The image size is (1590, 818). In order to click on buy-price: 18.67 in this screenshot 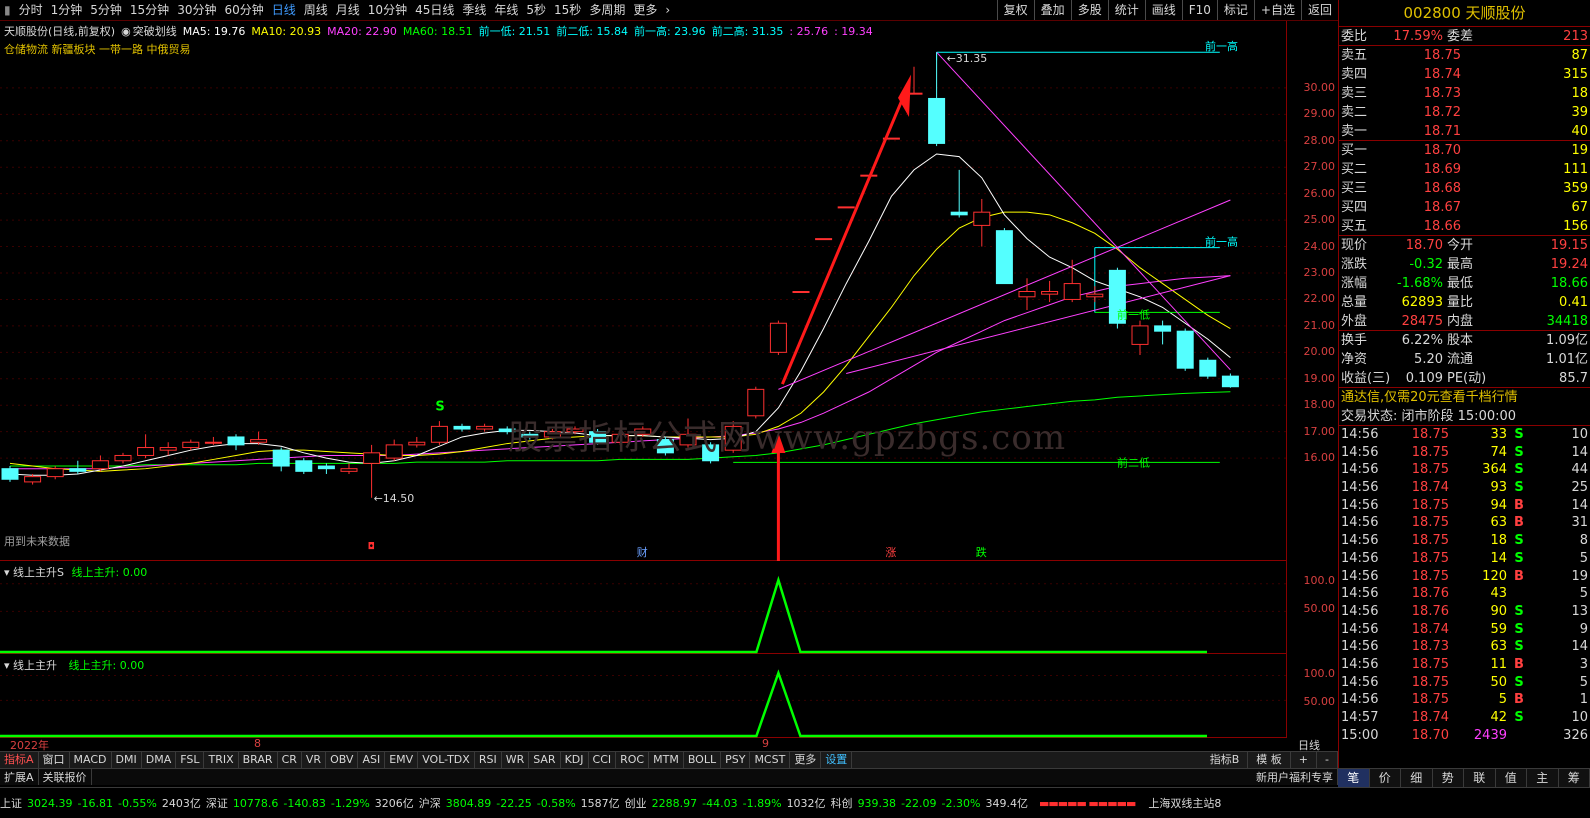, I will do `click(1426, 207)`.